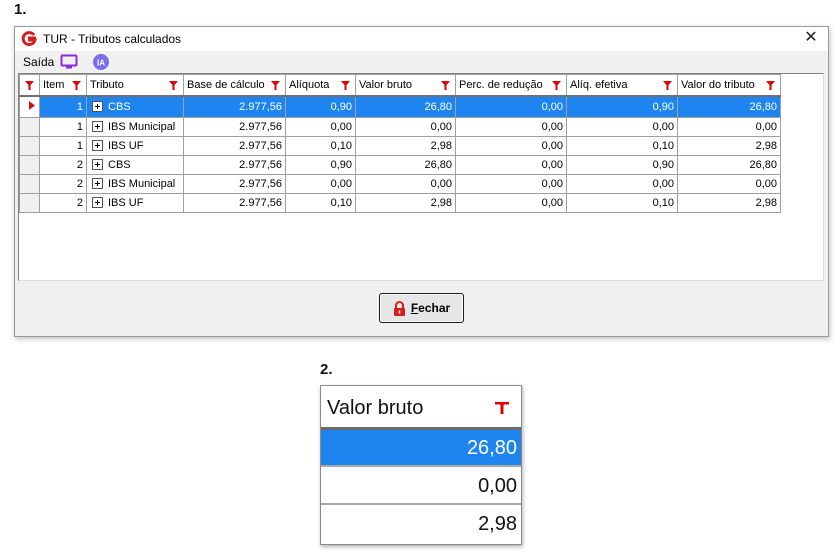 The height and width of the screenshot is (557, 840). Describe the element at coordinates (421, 486) in the screenshot. I see `zoom-cell: 0,00` at that location.